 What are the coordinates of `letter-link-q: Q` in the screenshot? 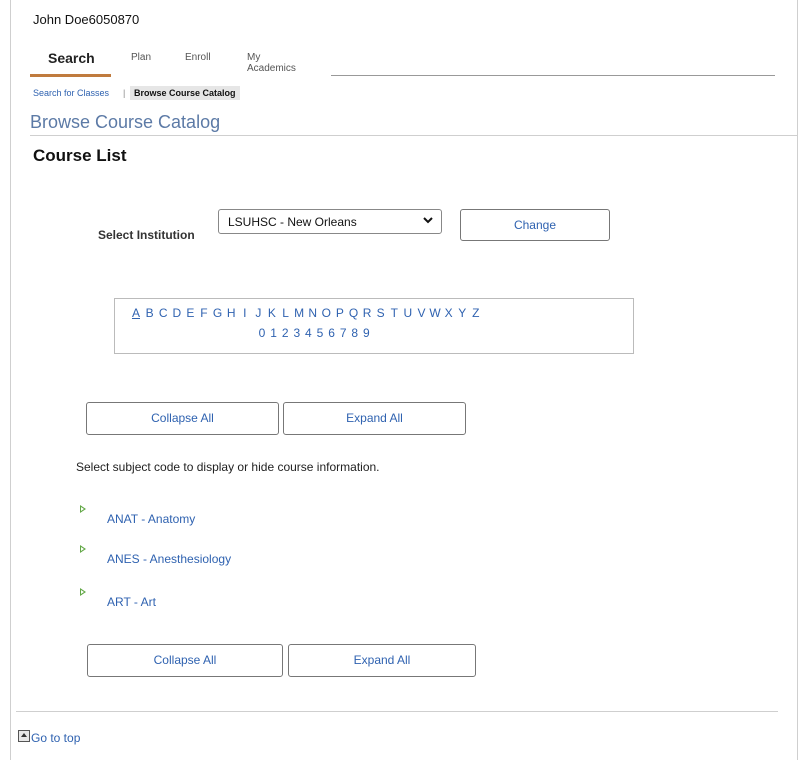 It's located at (354, 313).